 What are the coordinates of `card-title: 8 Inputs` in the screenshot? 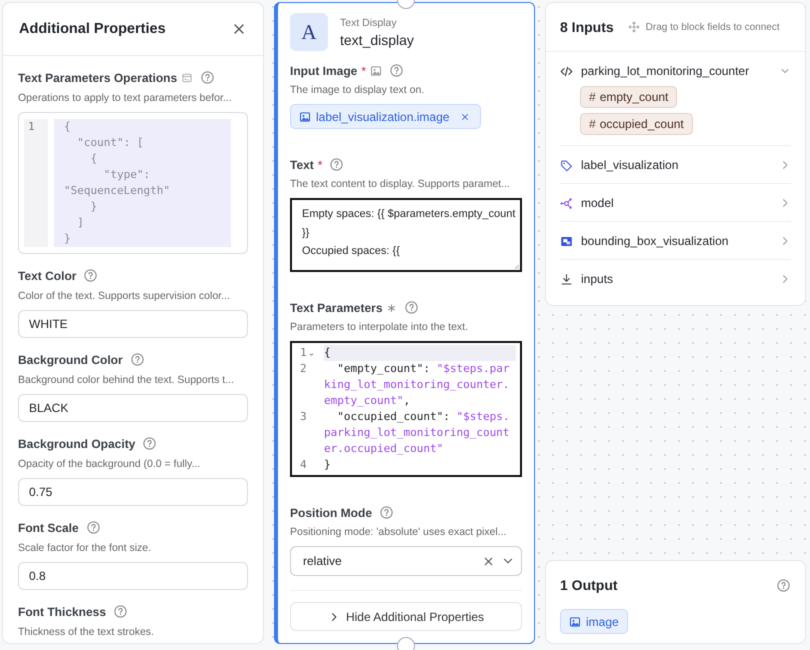 It's located at (587, 27).